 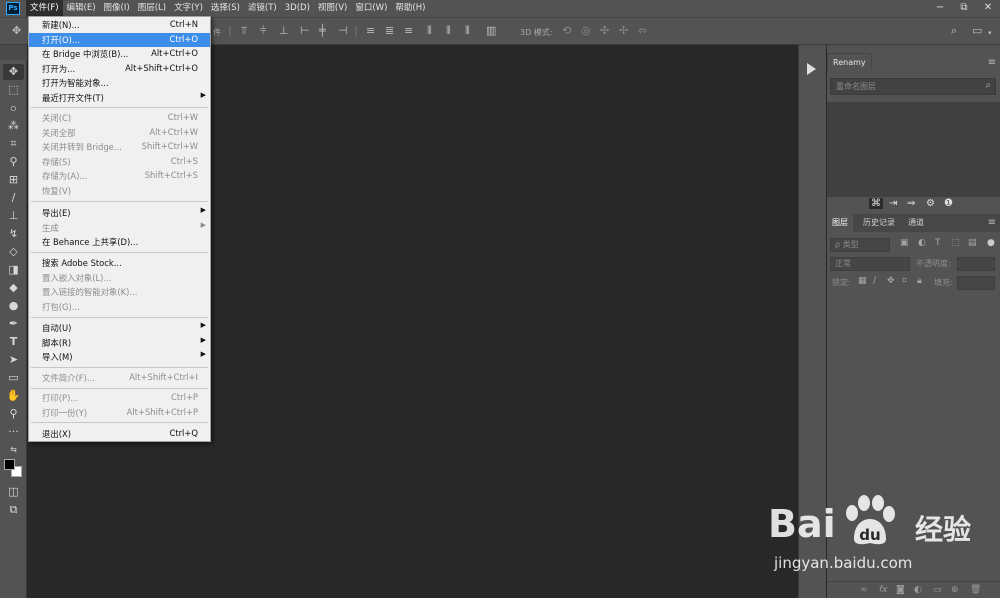 I want to click on blend-mode-select: 正常, so click(x=870, y=264).